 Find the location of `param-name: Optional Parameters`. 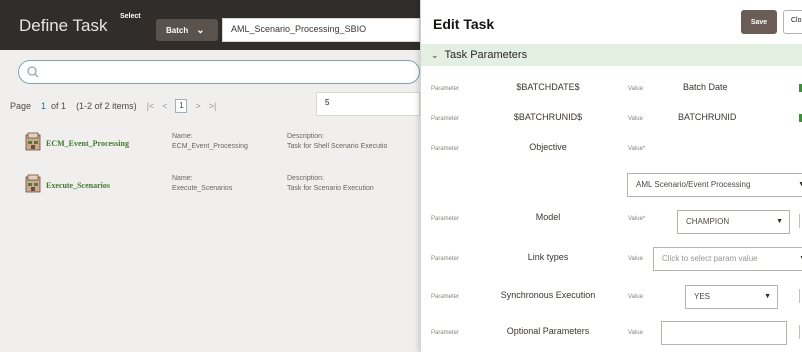

param-name: Optional Parameters is located at coordinates (548, 331).